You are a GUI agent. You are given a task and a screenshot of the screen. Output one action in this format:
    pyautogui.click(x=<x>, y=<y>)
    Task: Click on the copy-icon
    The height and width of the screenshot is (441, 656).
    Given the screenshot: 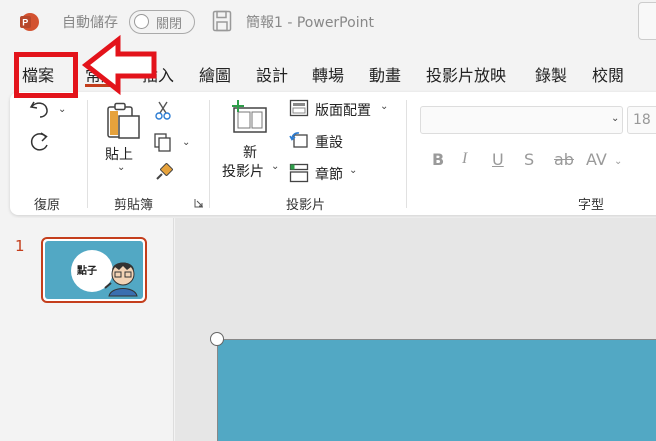 What is the action you would take?
    pyautogui.click(x=163, y=142)
    